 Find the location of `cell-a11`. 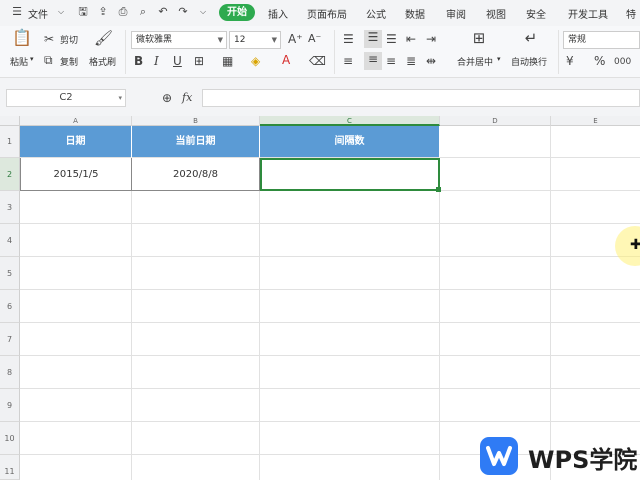

cell-a11 is located at coordinates (76, 467).